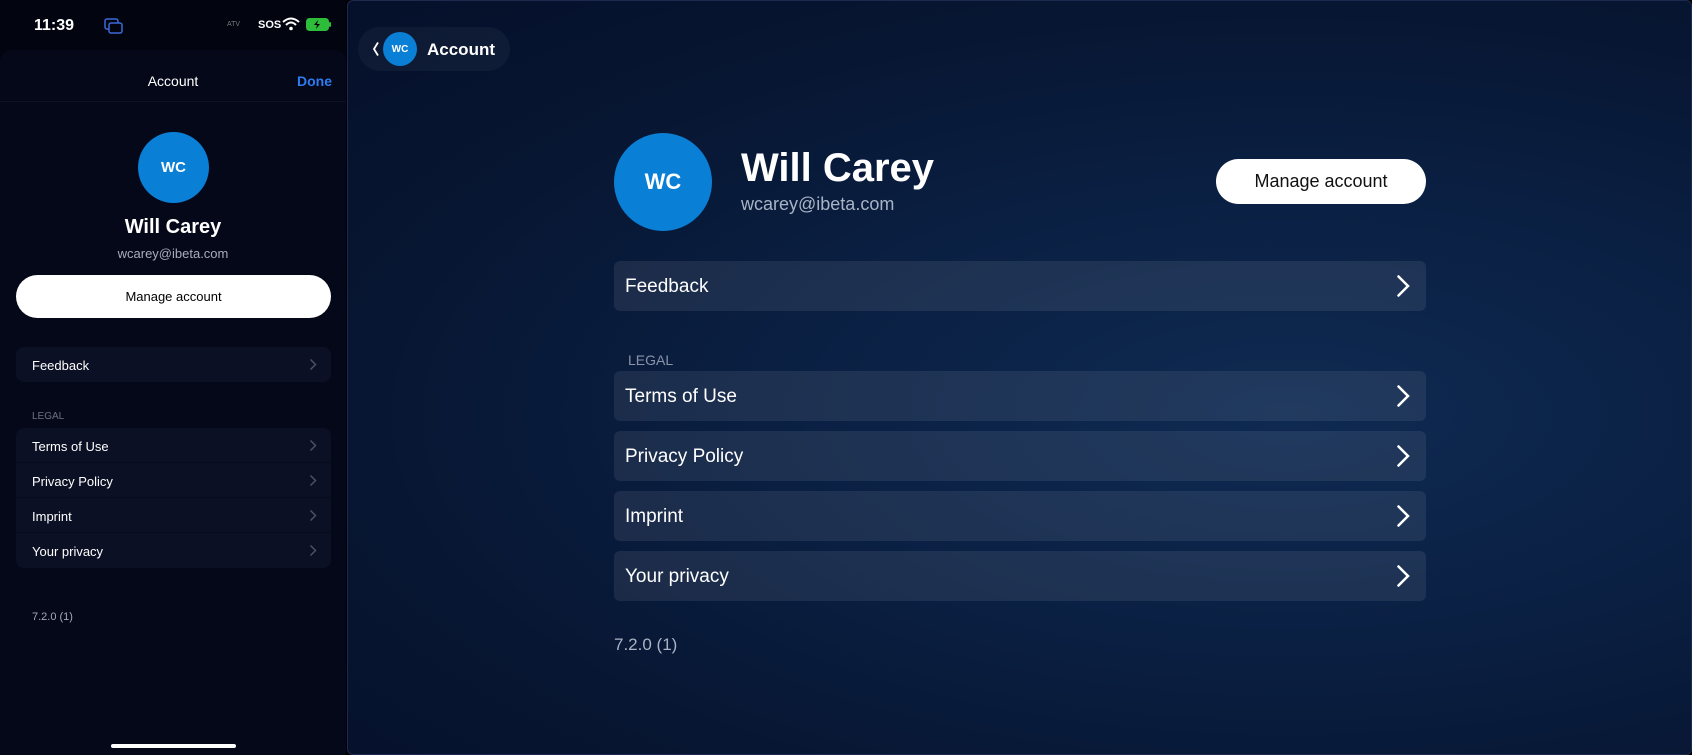  Describe the element at coordinates (173, 25) in the screenshot. I see `status-bar: 11:39 ATV SOS` at that location.